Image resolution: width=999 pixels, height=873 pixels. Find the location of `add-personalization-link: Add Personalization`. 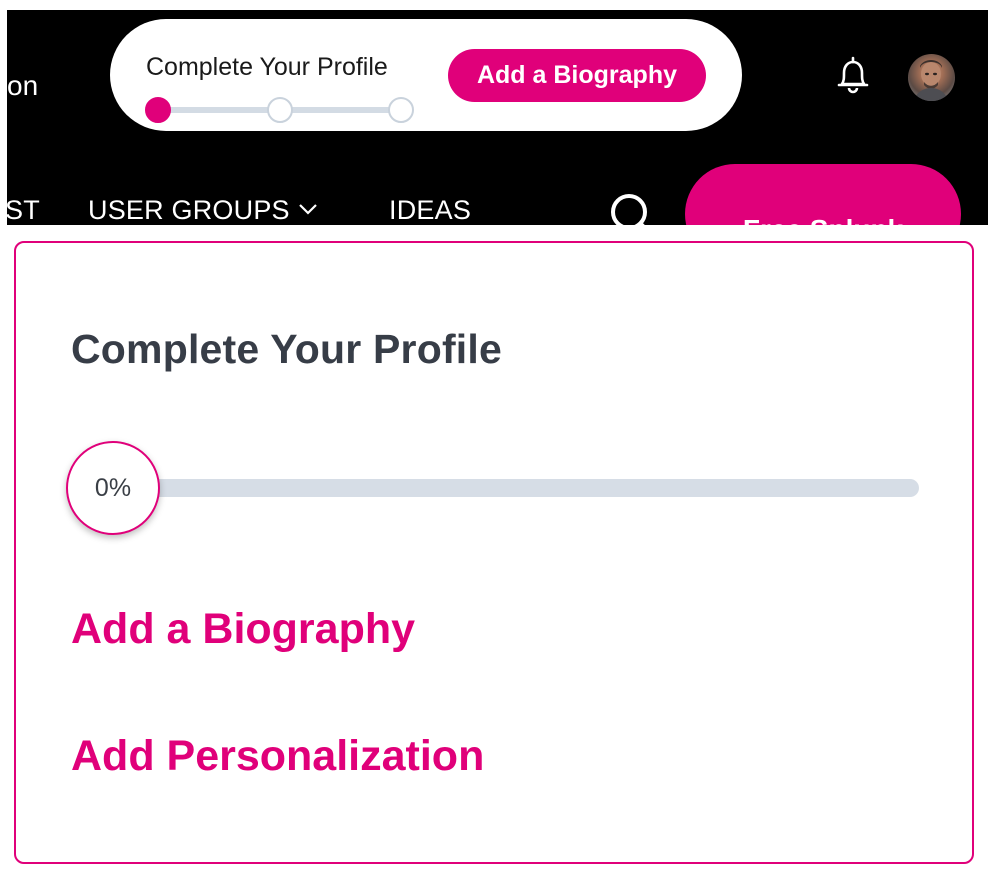

add-personalization-link: Add Personalization is located at coordinates (277, 756).